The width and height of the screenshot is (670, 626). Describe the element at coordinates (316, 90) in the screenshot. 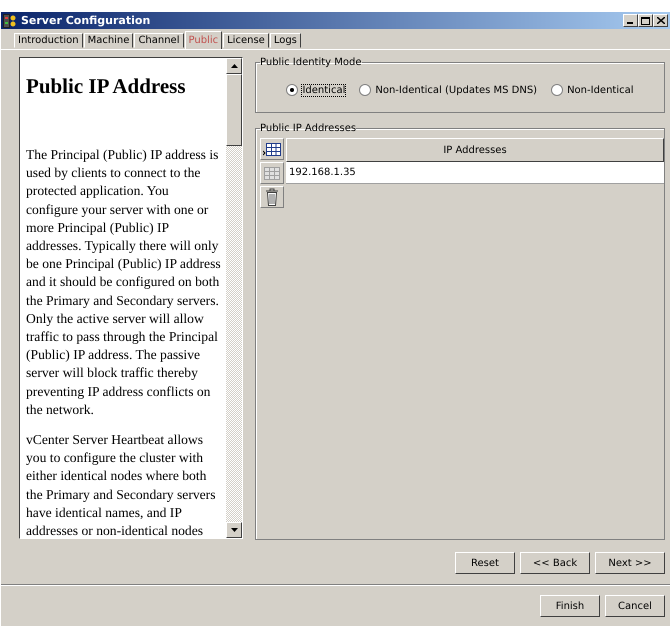

I see `radio-option: Identical` at that location.